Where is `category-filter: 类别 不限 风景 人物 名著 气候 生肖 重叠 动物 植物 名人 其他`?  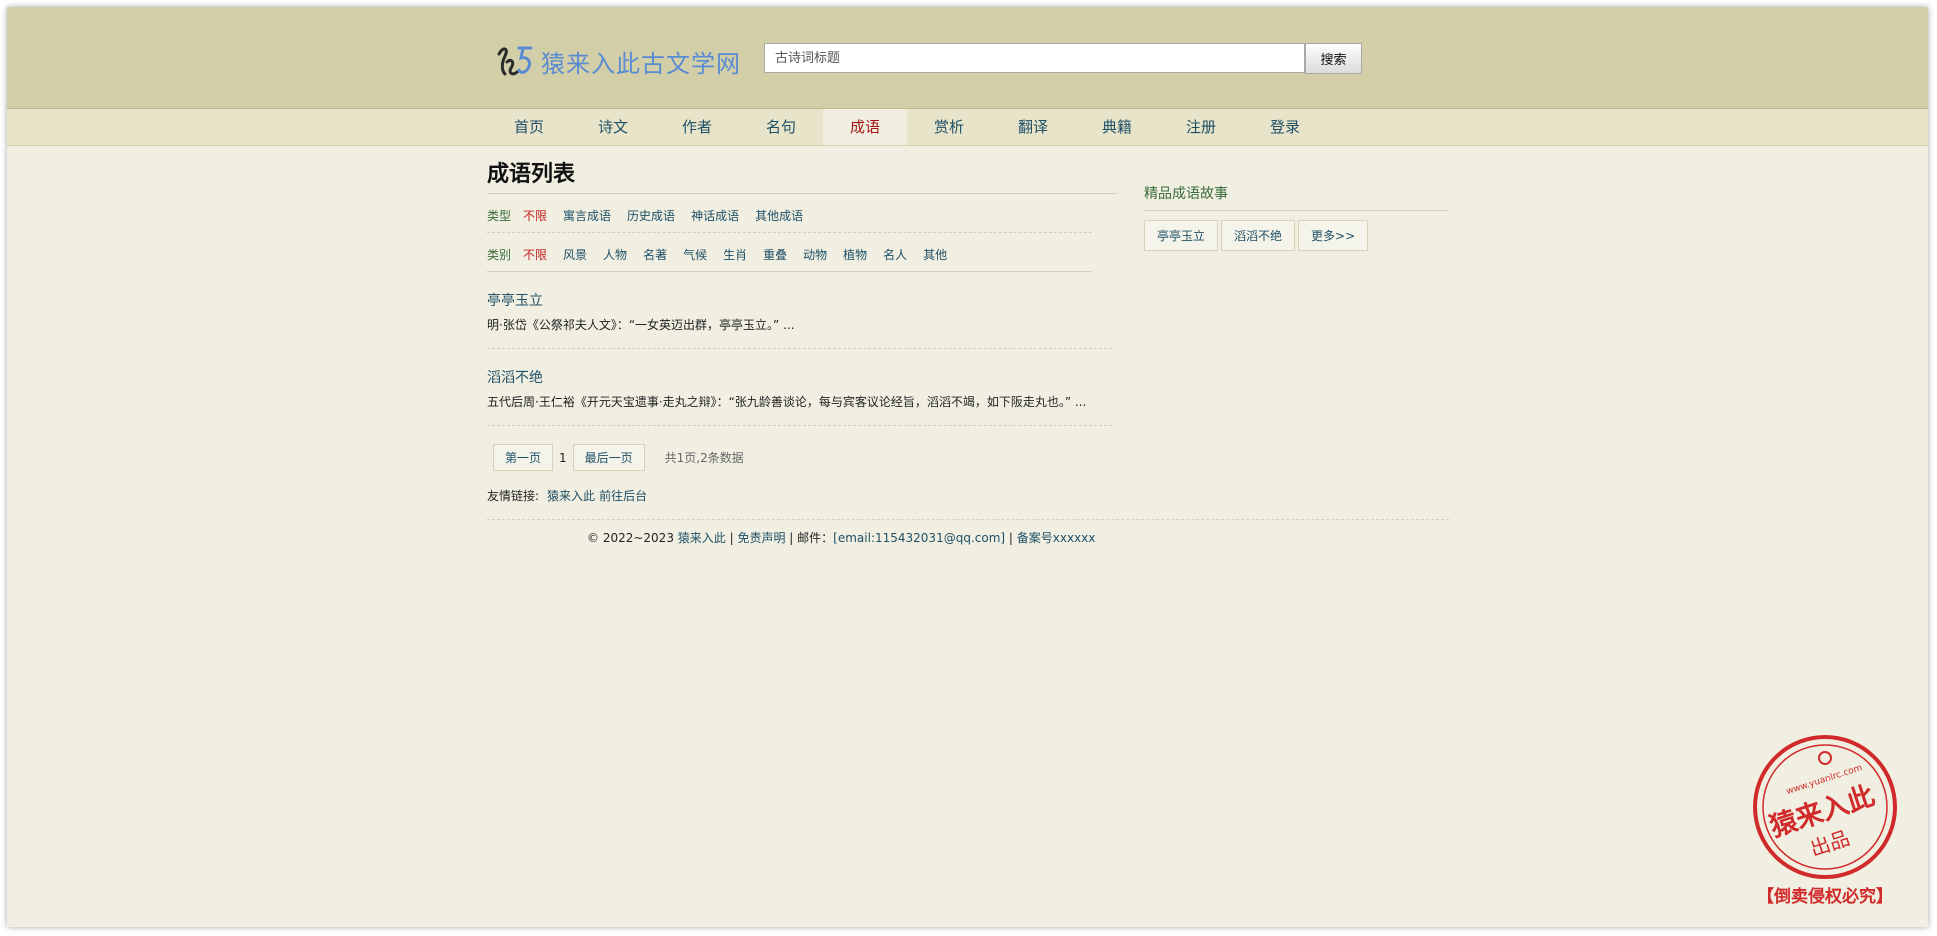 category-filter: 类别 不限 风景 人物 名著 气候 生肖 重叠 动物 植物 名人 其他 is located at coordinates (789, 252).